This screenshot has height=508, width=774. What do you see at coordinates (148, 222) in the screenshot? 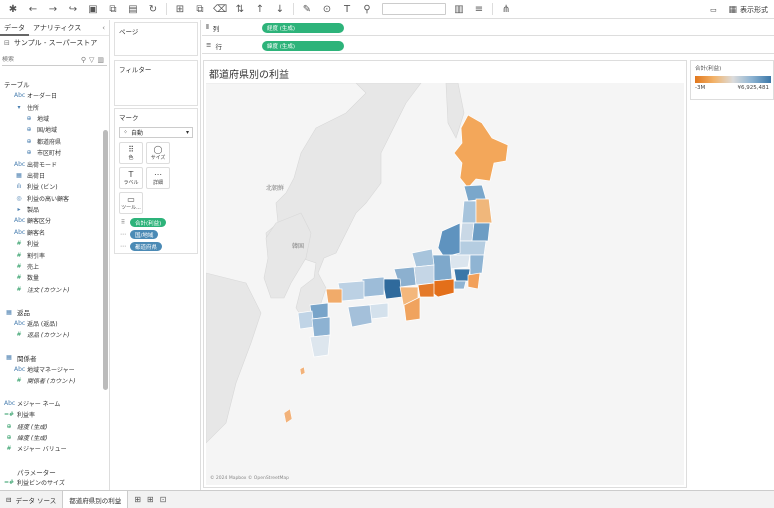
I see `mark-pill: 合計(利益)` at bounding box center [148, 222].